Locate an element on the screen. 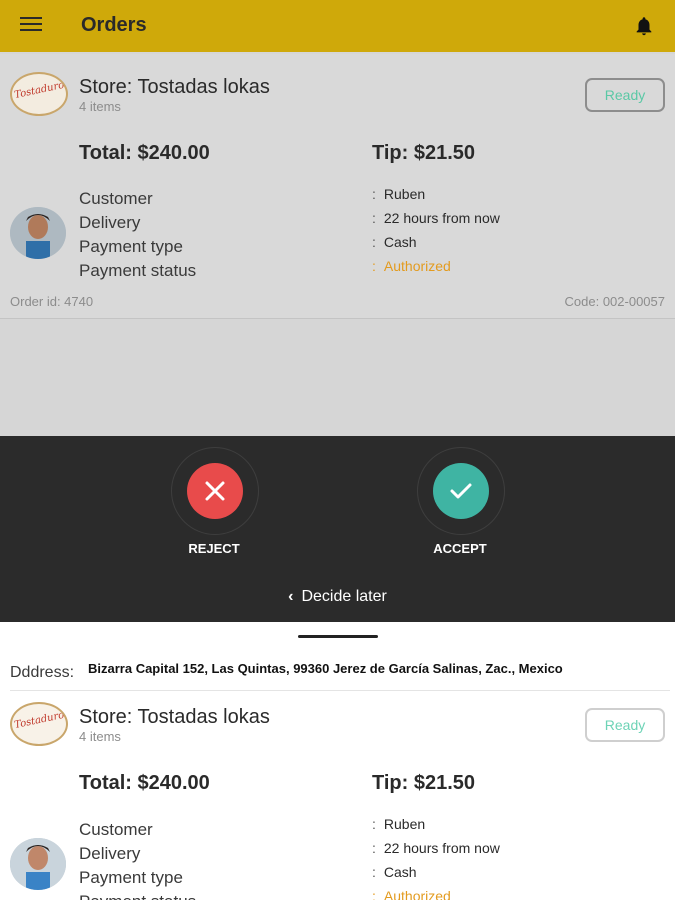 Image resolution: width=675 pixels, height=900 pixels. chevron-left-icon: ‹ is located at coordinates (291, 596).